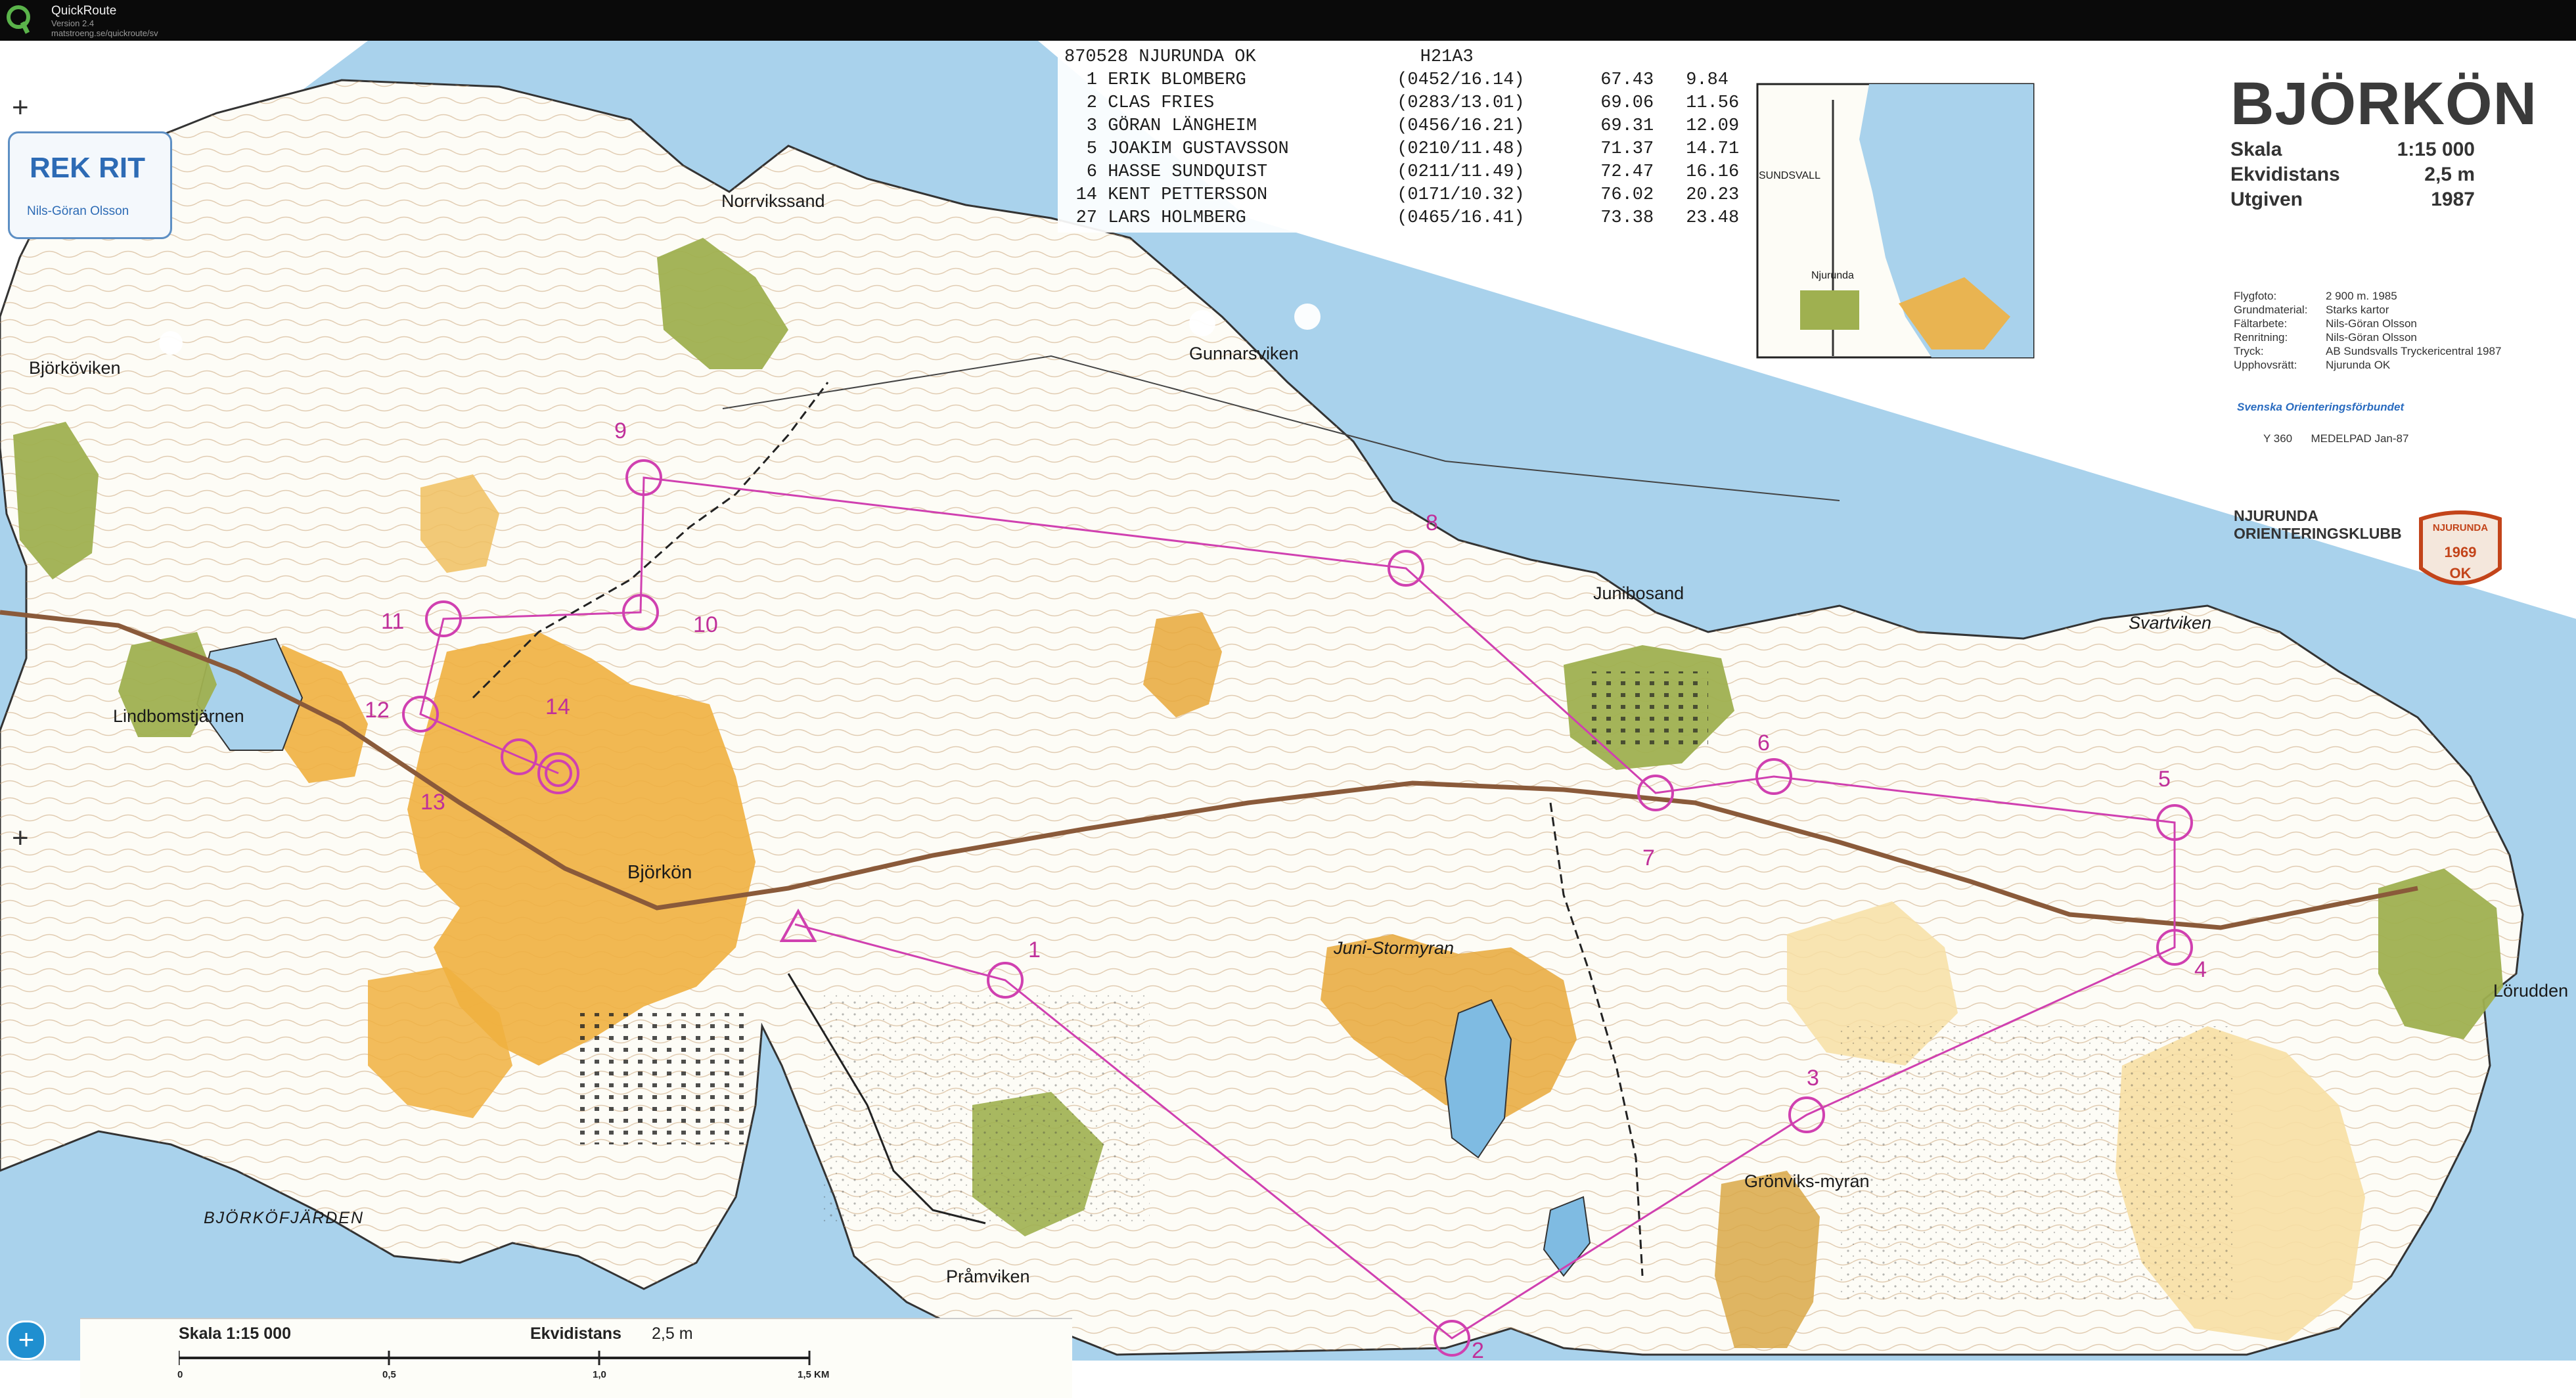 The width and height of the screenshot is (2576, 1398). Describe the element at coordinates (1413, 172) in the screenshot. I see `result-row: 6 HASSE SUNDQUIST (0211/11.49) 72.47 16.16` at that location.